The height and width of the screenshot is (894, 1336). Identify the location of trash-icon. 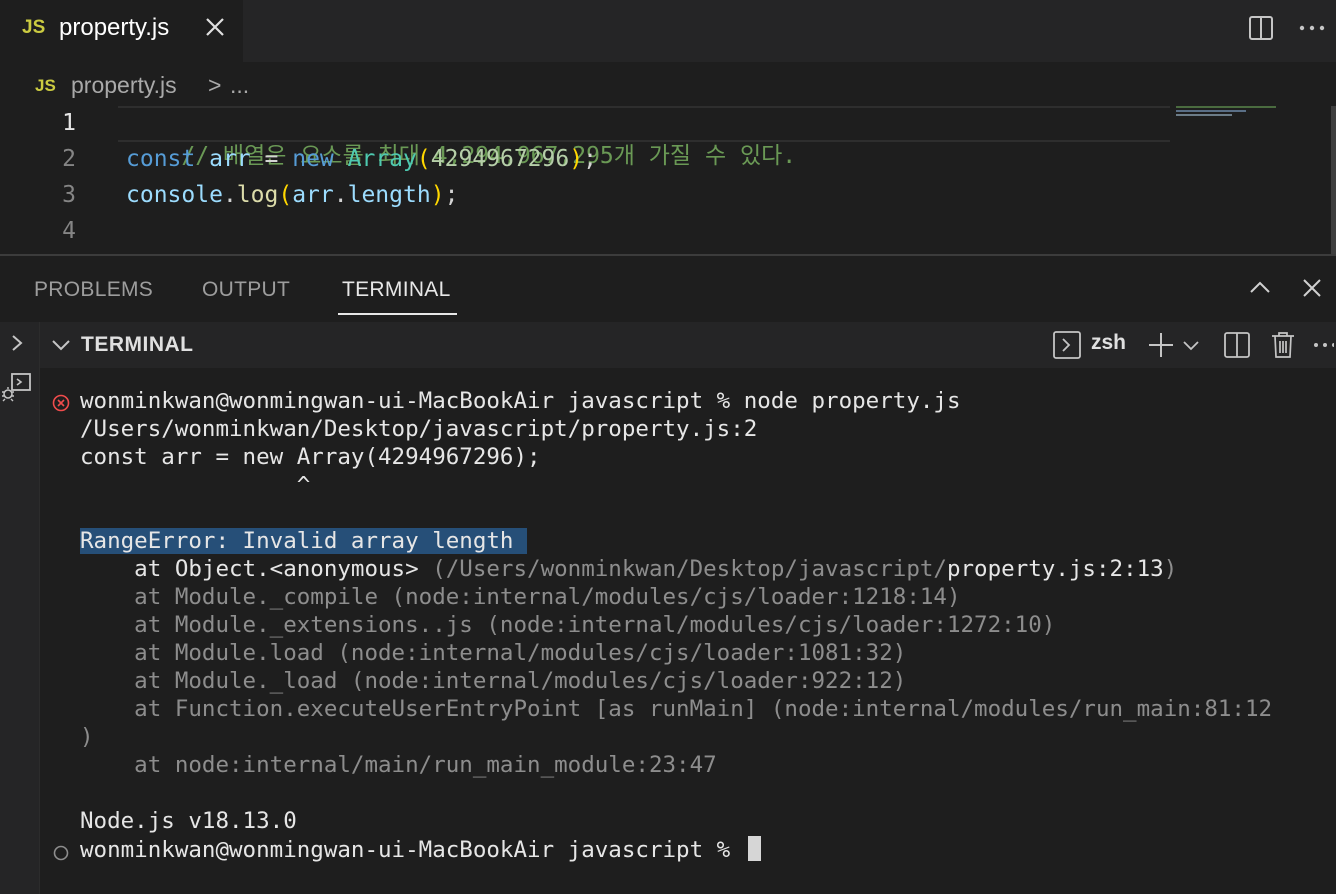
(1283, 345).